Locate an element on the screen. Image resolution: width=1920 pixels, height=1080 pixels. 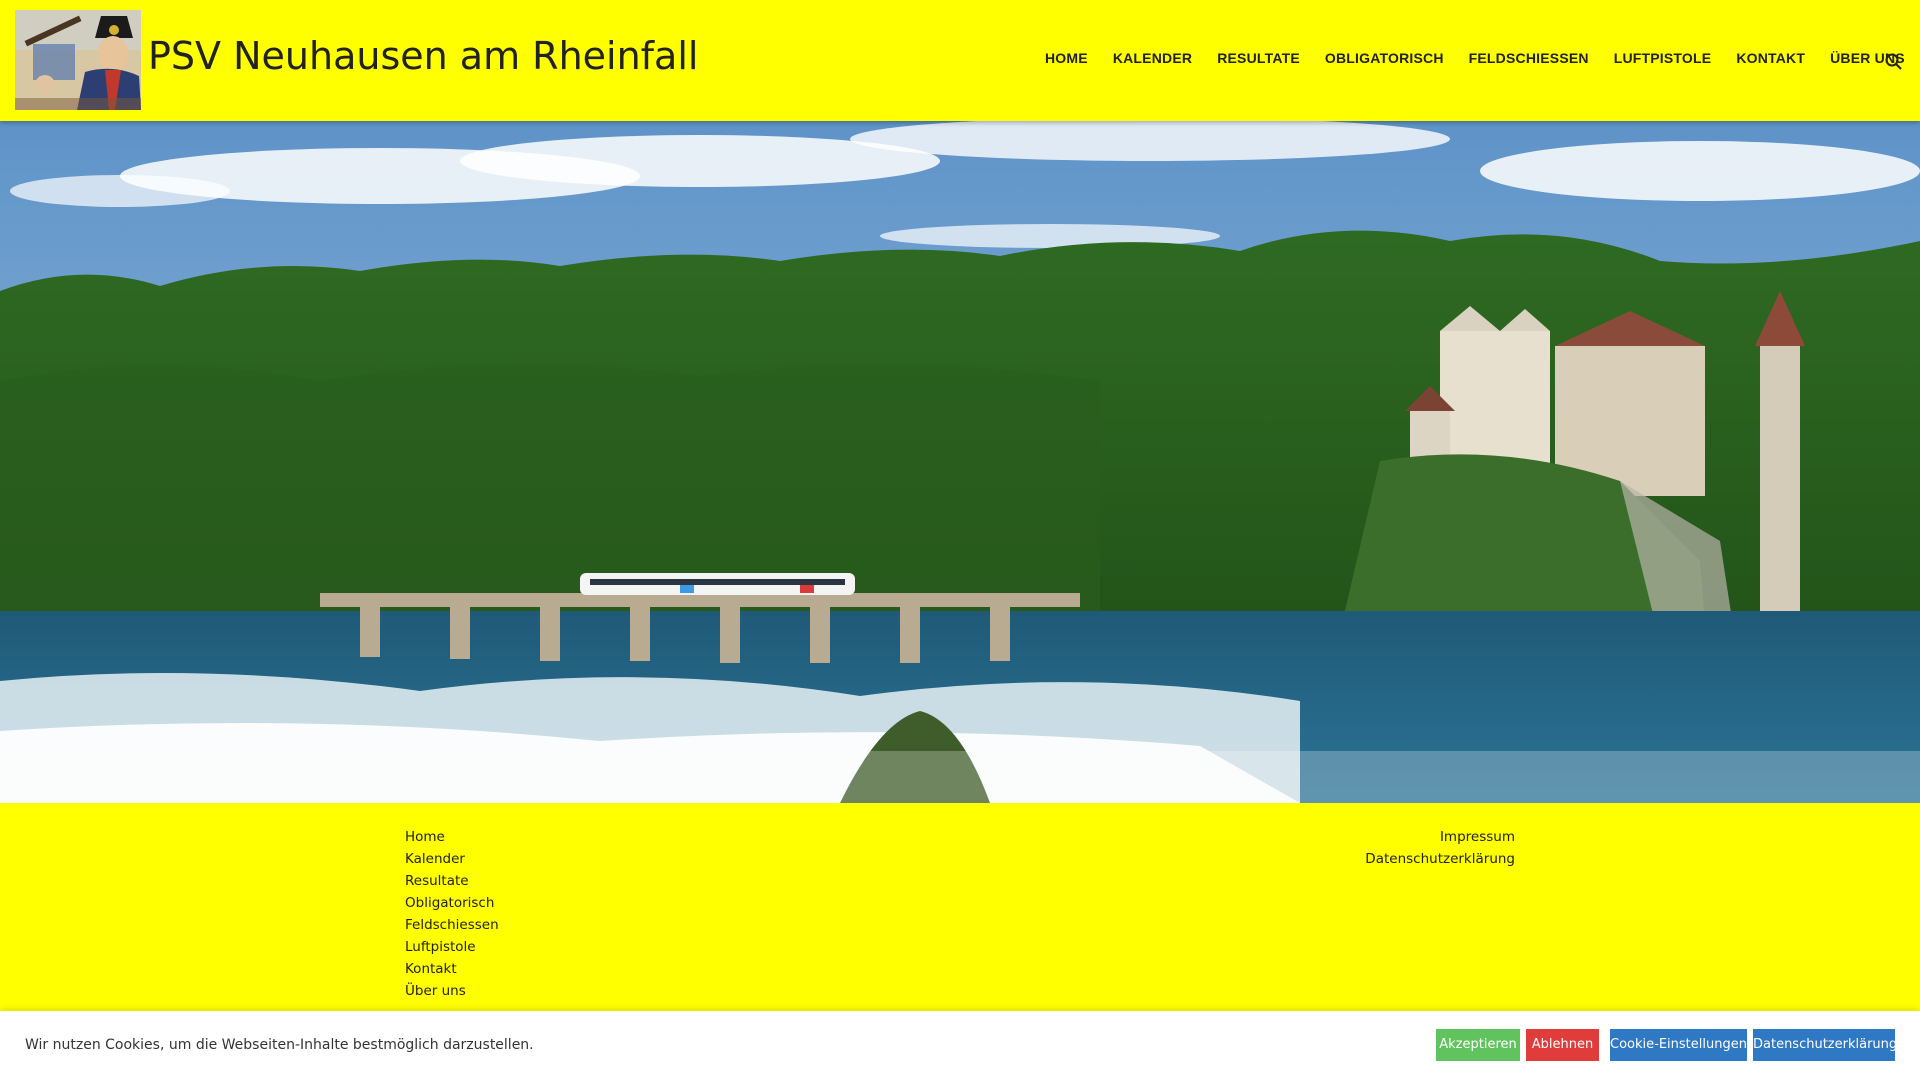
site-title: PSV Neuhausen am Rheinfall is located at coordinates (423, 56).